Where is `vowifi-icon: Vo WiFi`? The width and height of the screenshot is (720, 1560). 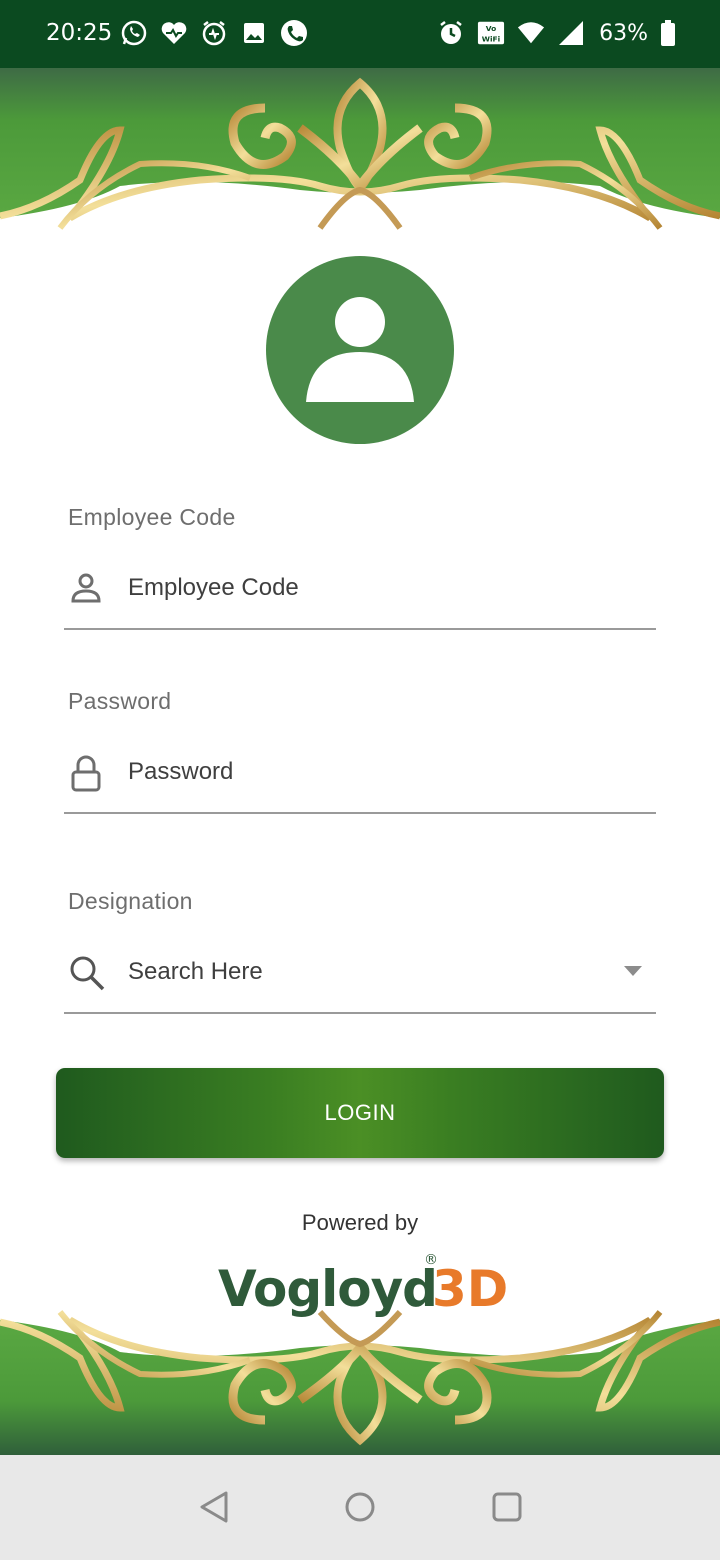 vowifi-icon: Vo WiFi is located at coordinates (491, 33).